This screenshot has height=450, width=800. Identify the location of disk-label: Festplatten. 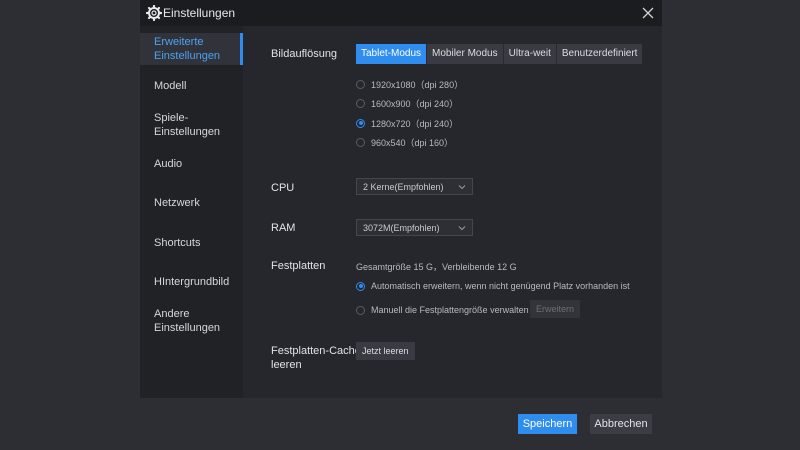
(298, 266).